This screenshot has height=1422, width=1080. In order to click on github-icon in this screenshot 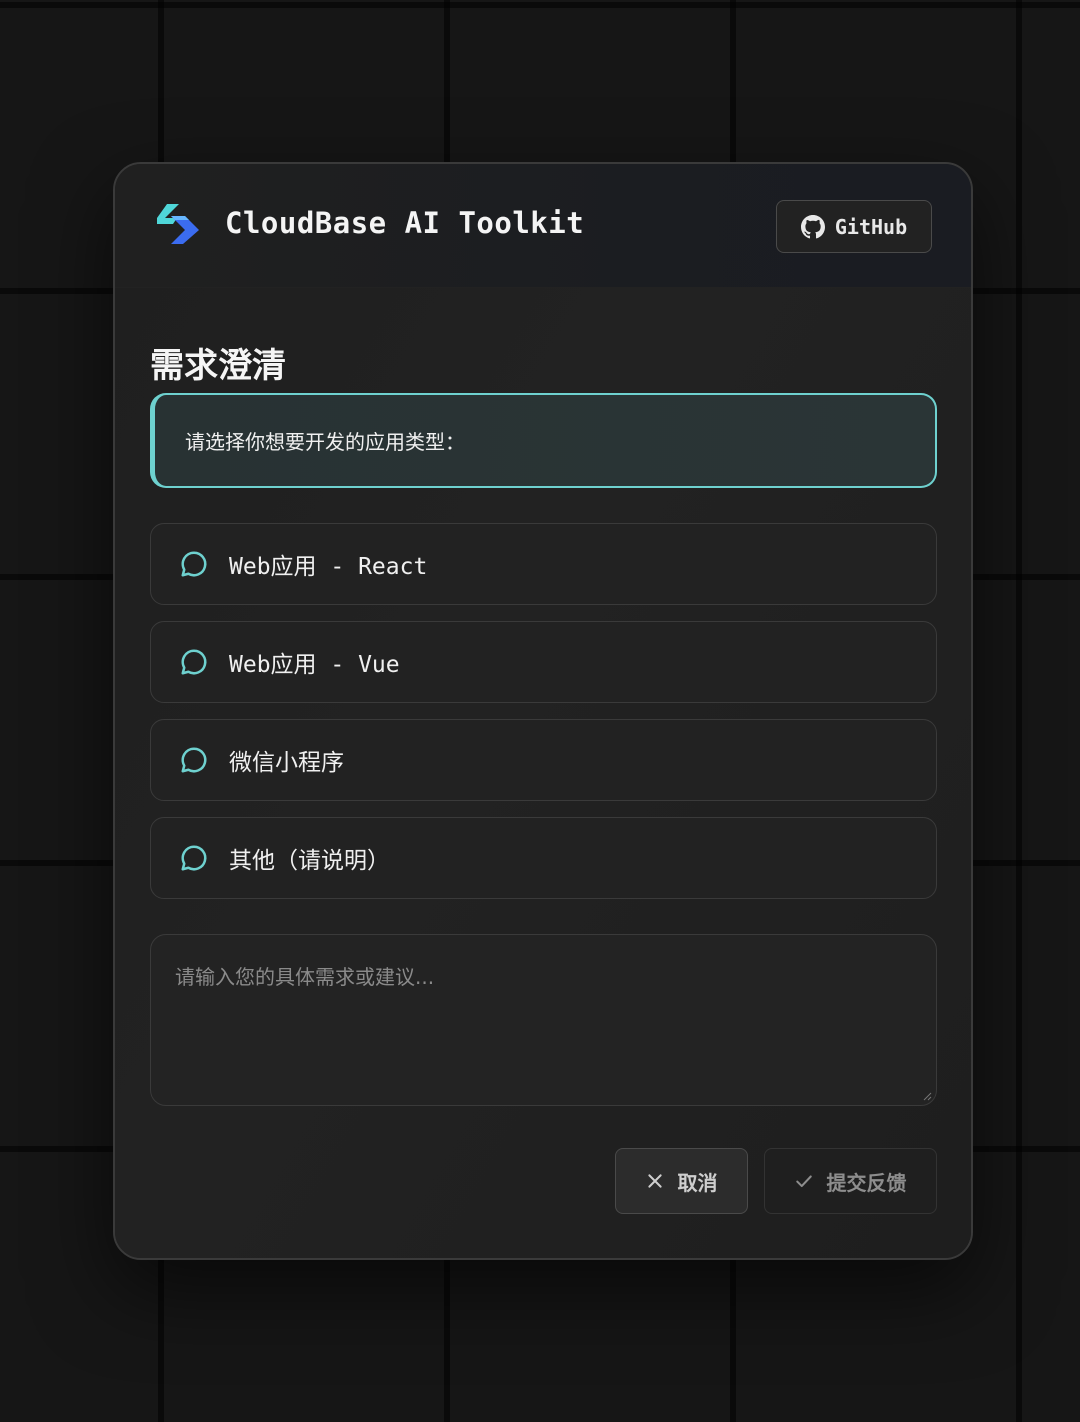, I will do `click(812, 226)`.